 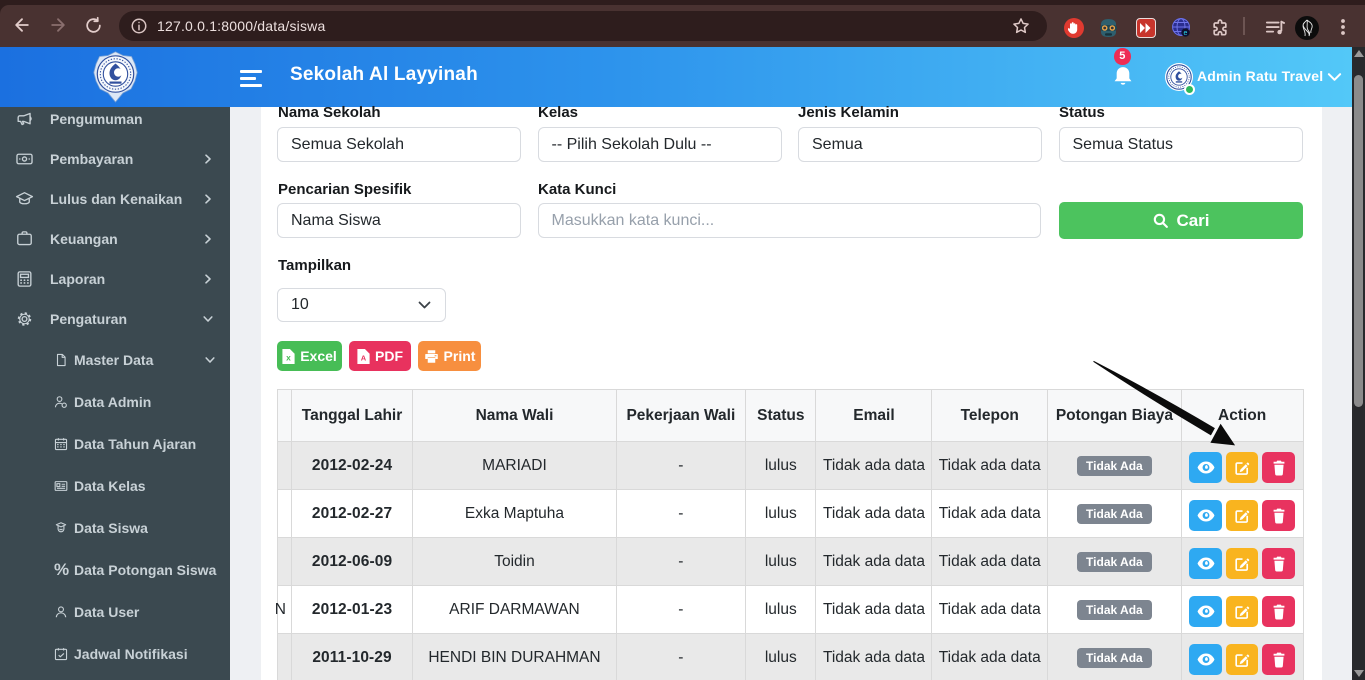 What do you see at coordinates (288, 357) in the screenshot?
I see `svg-text: x` at bounding box center [288, 357].